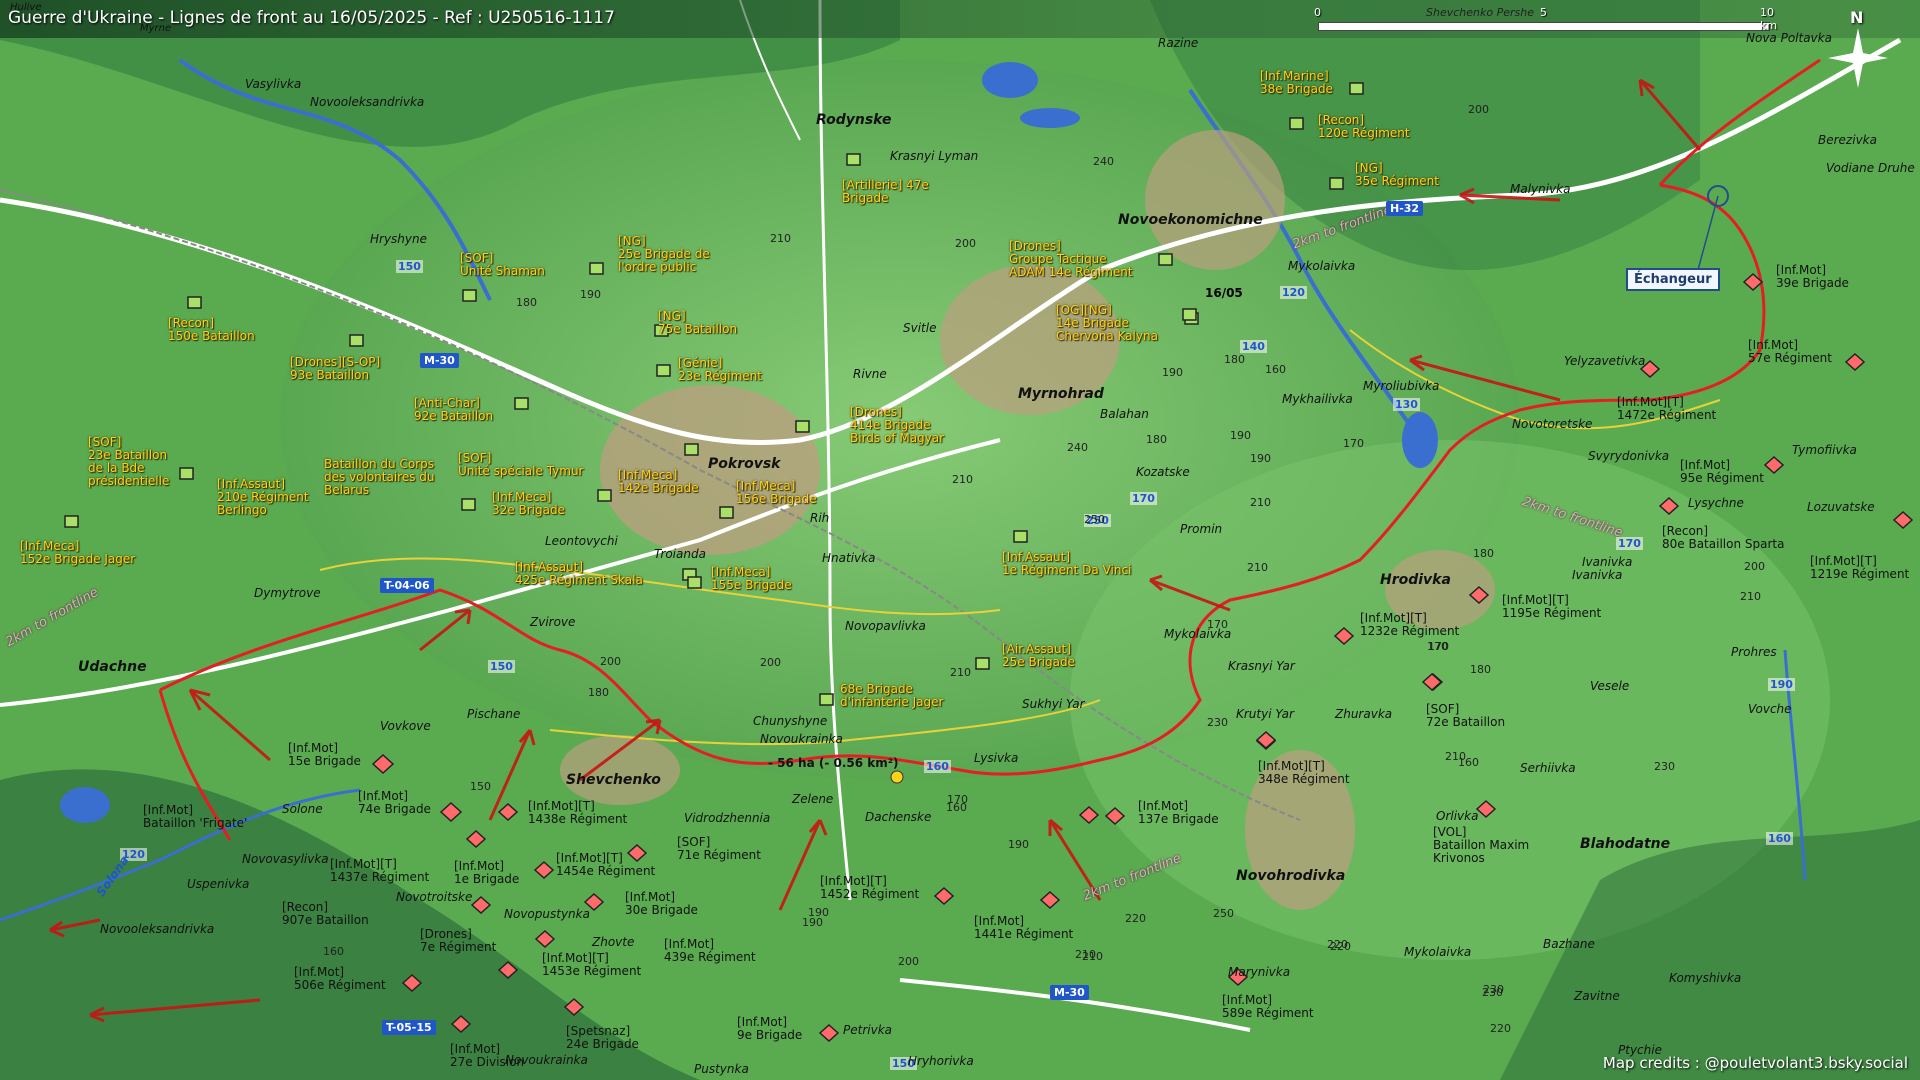 The width and height of the screenshot is (1920, 1080). What do you see at coordinates (751, 579) in the screenshot?
I see `unit-label-ukraine: [Inf.Meca] 155e Brigade` at bounding box center [751, 579].